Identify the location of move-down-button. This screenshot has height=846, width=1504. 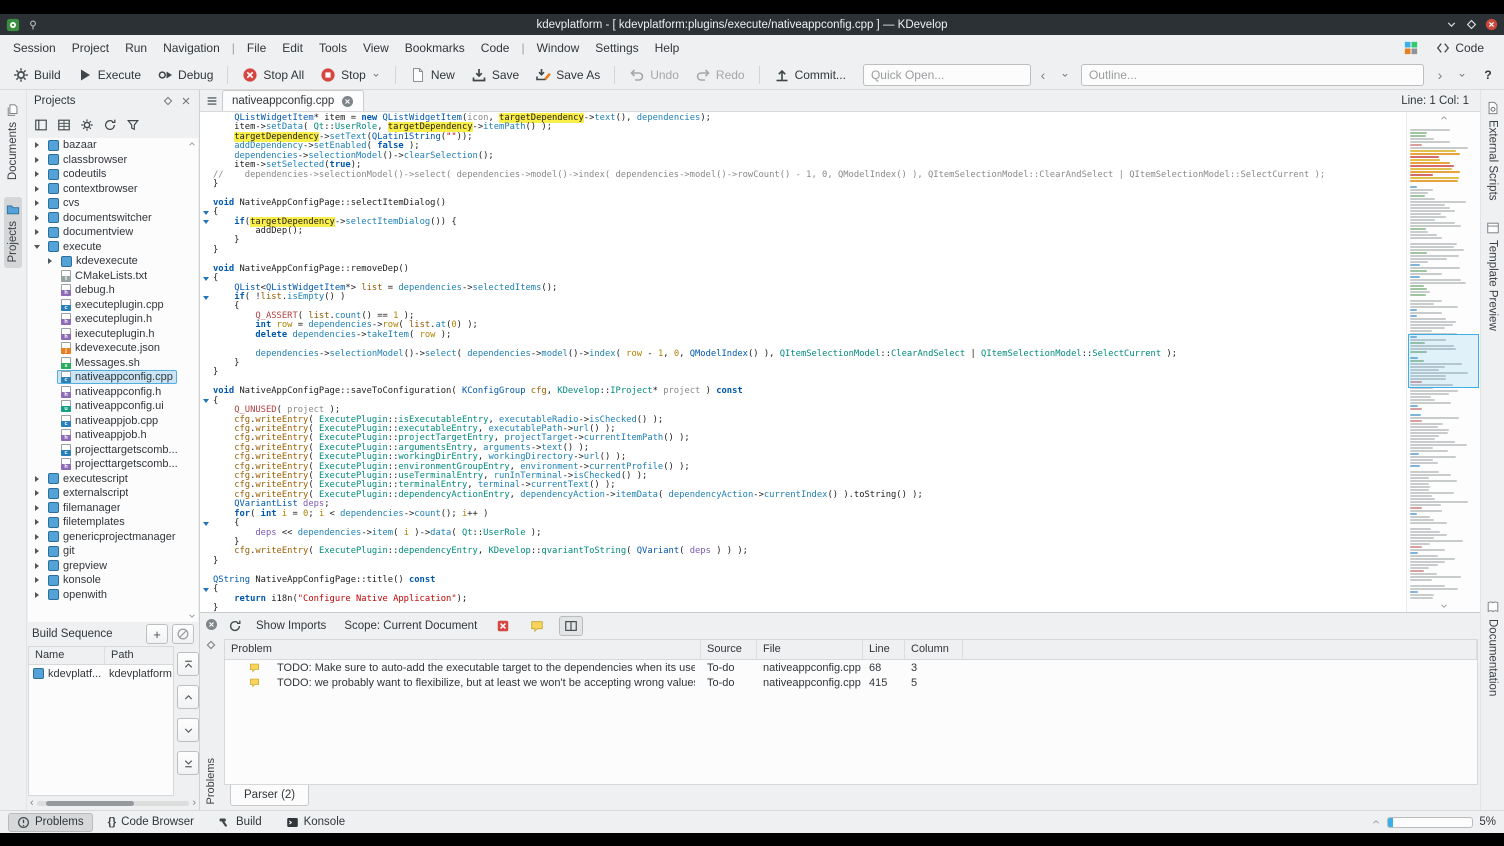
(188, 730).